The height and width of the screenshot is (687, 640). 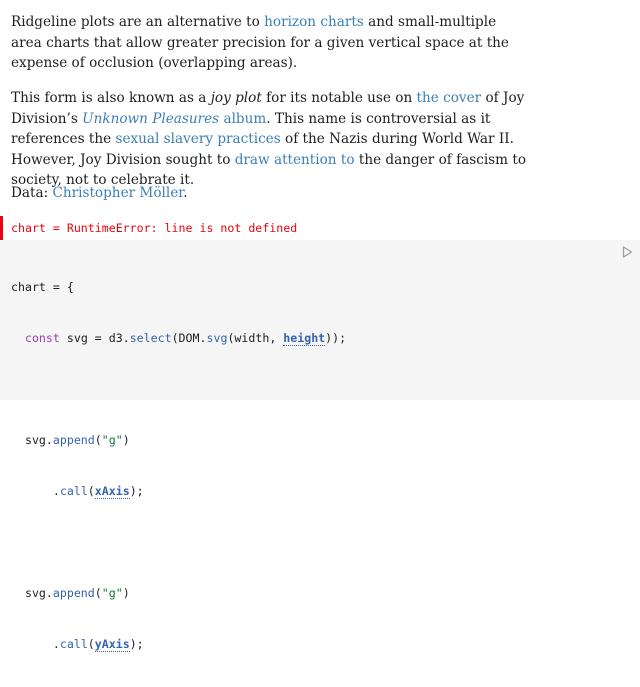 What do you see at coordinates (178, 644) in the screenshot?
I see `code-line: .call(yAxis);` at bounding box center [178, 644].